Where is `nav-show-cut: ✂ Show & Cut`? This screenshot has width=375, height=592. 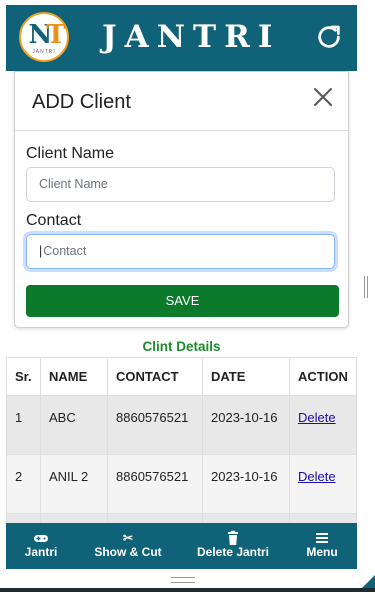
nav-show-cut: ✂ Show & Cut is located at coordinates (128, 546).